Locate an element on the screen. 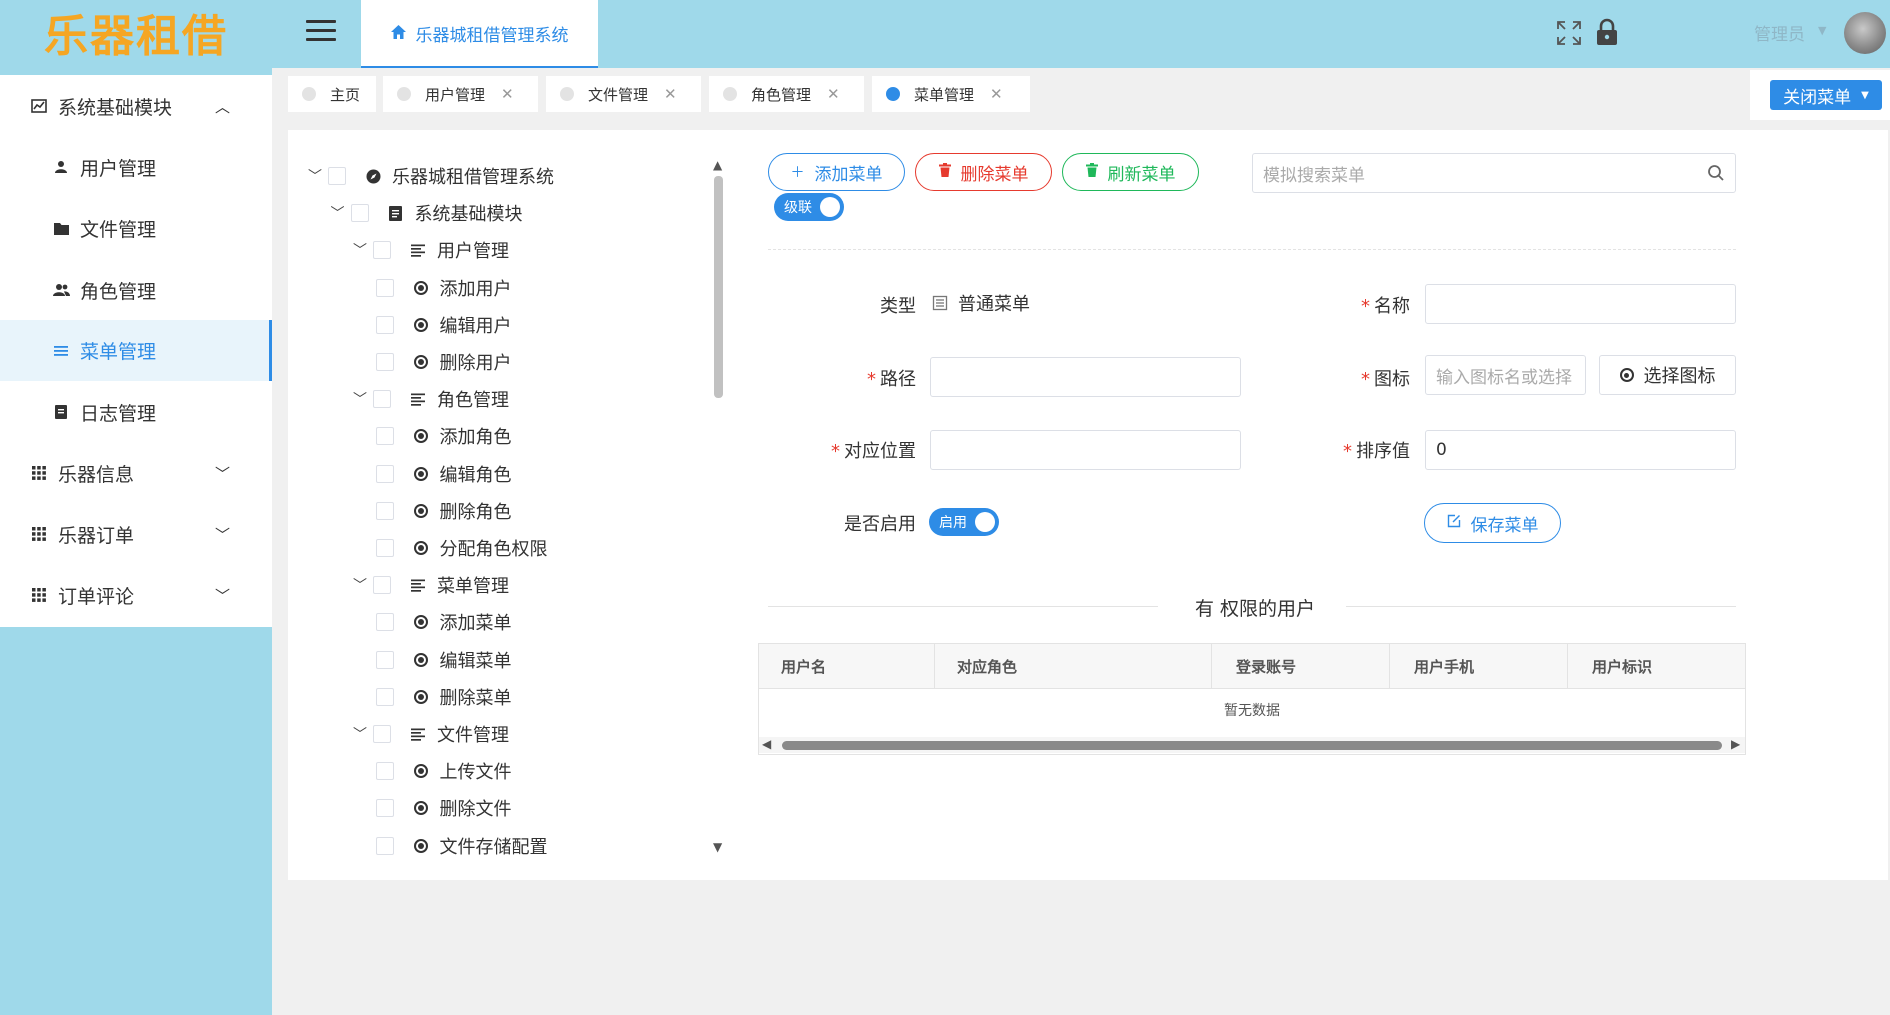 Image resolution: width=1890 pixels, height=1015 pixels. type-label: 类型 is located at coordinates (898, 306).